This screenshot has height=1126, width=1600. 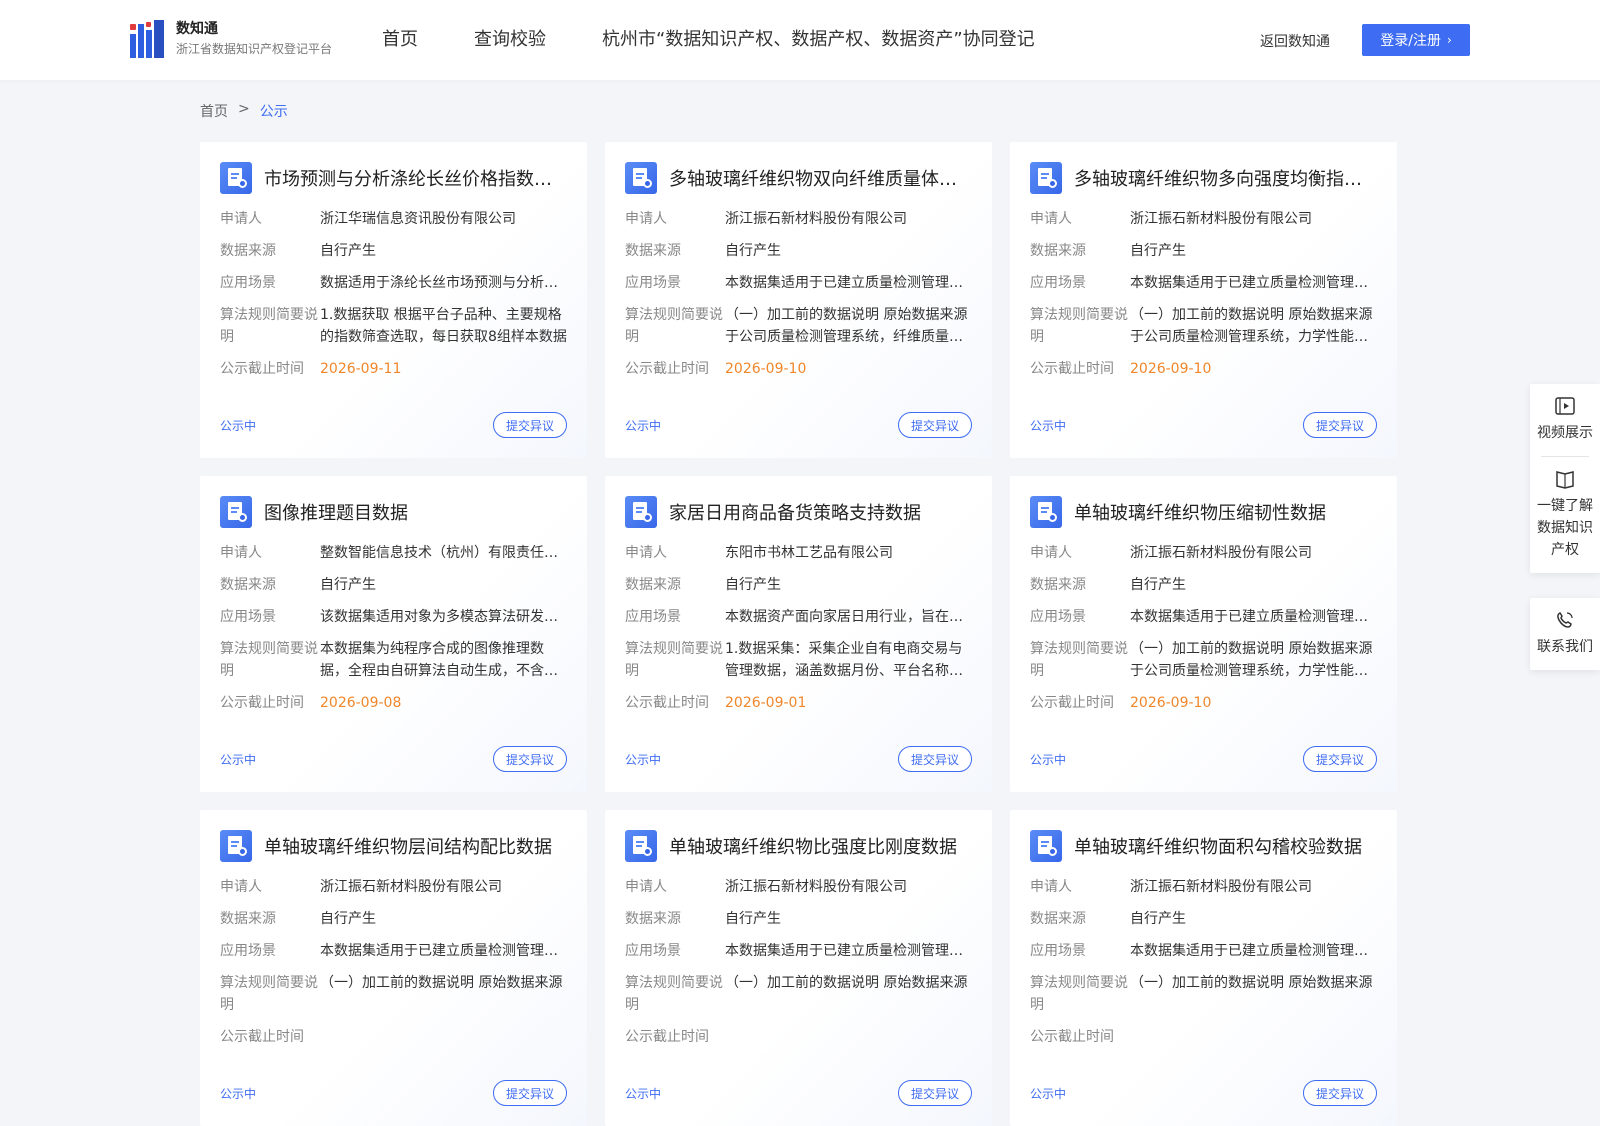 I want to click on contact-us-label: 联系我们, so click(x=1565, y=647).